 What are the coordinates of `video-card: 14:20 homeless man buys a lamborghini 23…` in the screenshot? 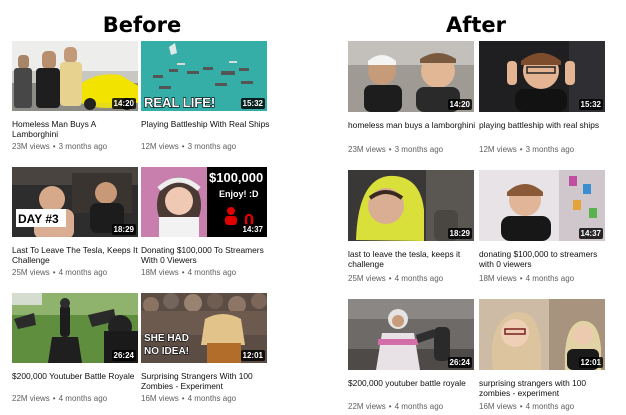 It's located at (411, 100).